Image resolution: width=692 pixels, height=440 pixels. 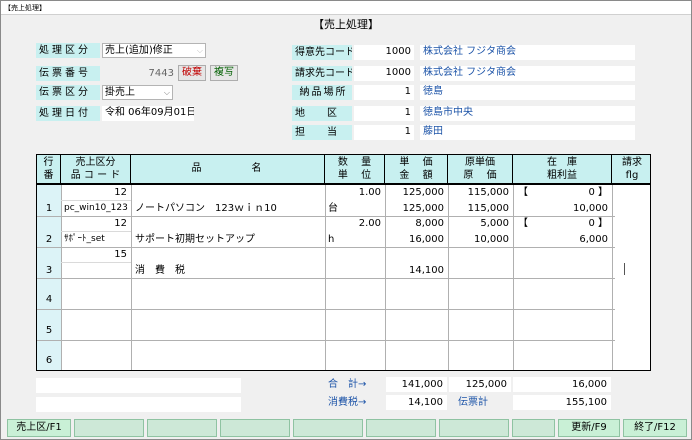 What do you see at coordinates (624, 269) in the screenshot?
I see `scroll-thumb` at bounding box center [624, 269].